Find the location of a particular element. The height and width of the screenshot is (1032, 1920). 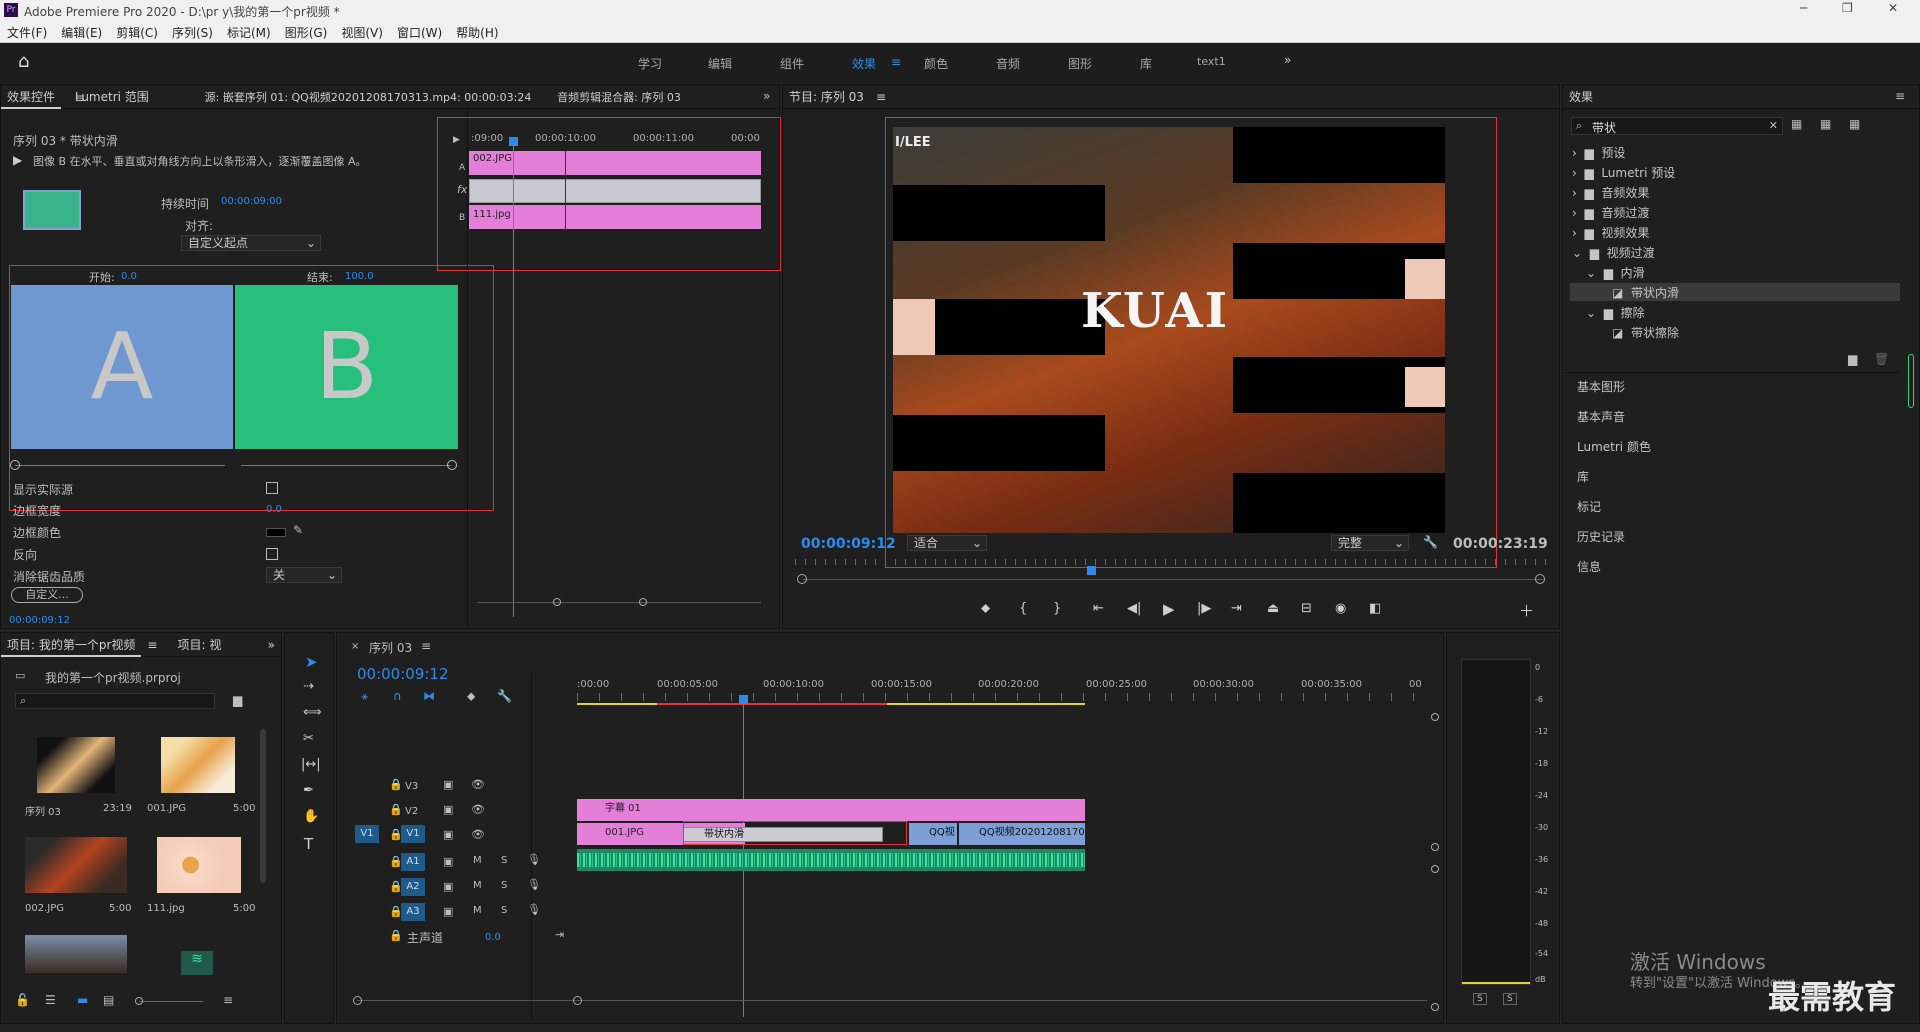

tree-item-video-transitions: ⌄ ▆ 视频过渡 is located at coordinates (1613, 252).